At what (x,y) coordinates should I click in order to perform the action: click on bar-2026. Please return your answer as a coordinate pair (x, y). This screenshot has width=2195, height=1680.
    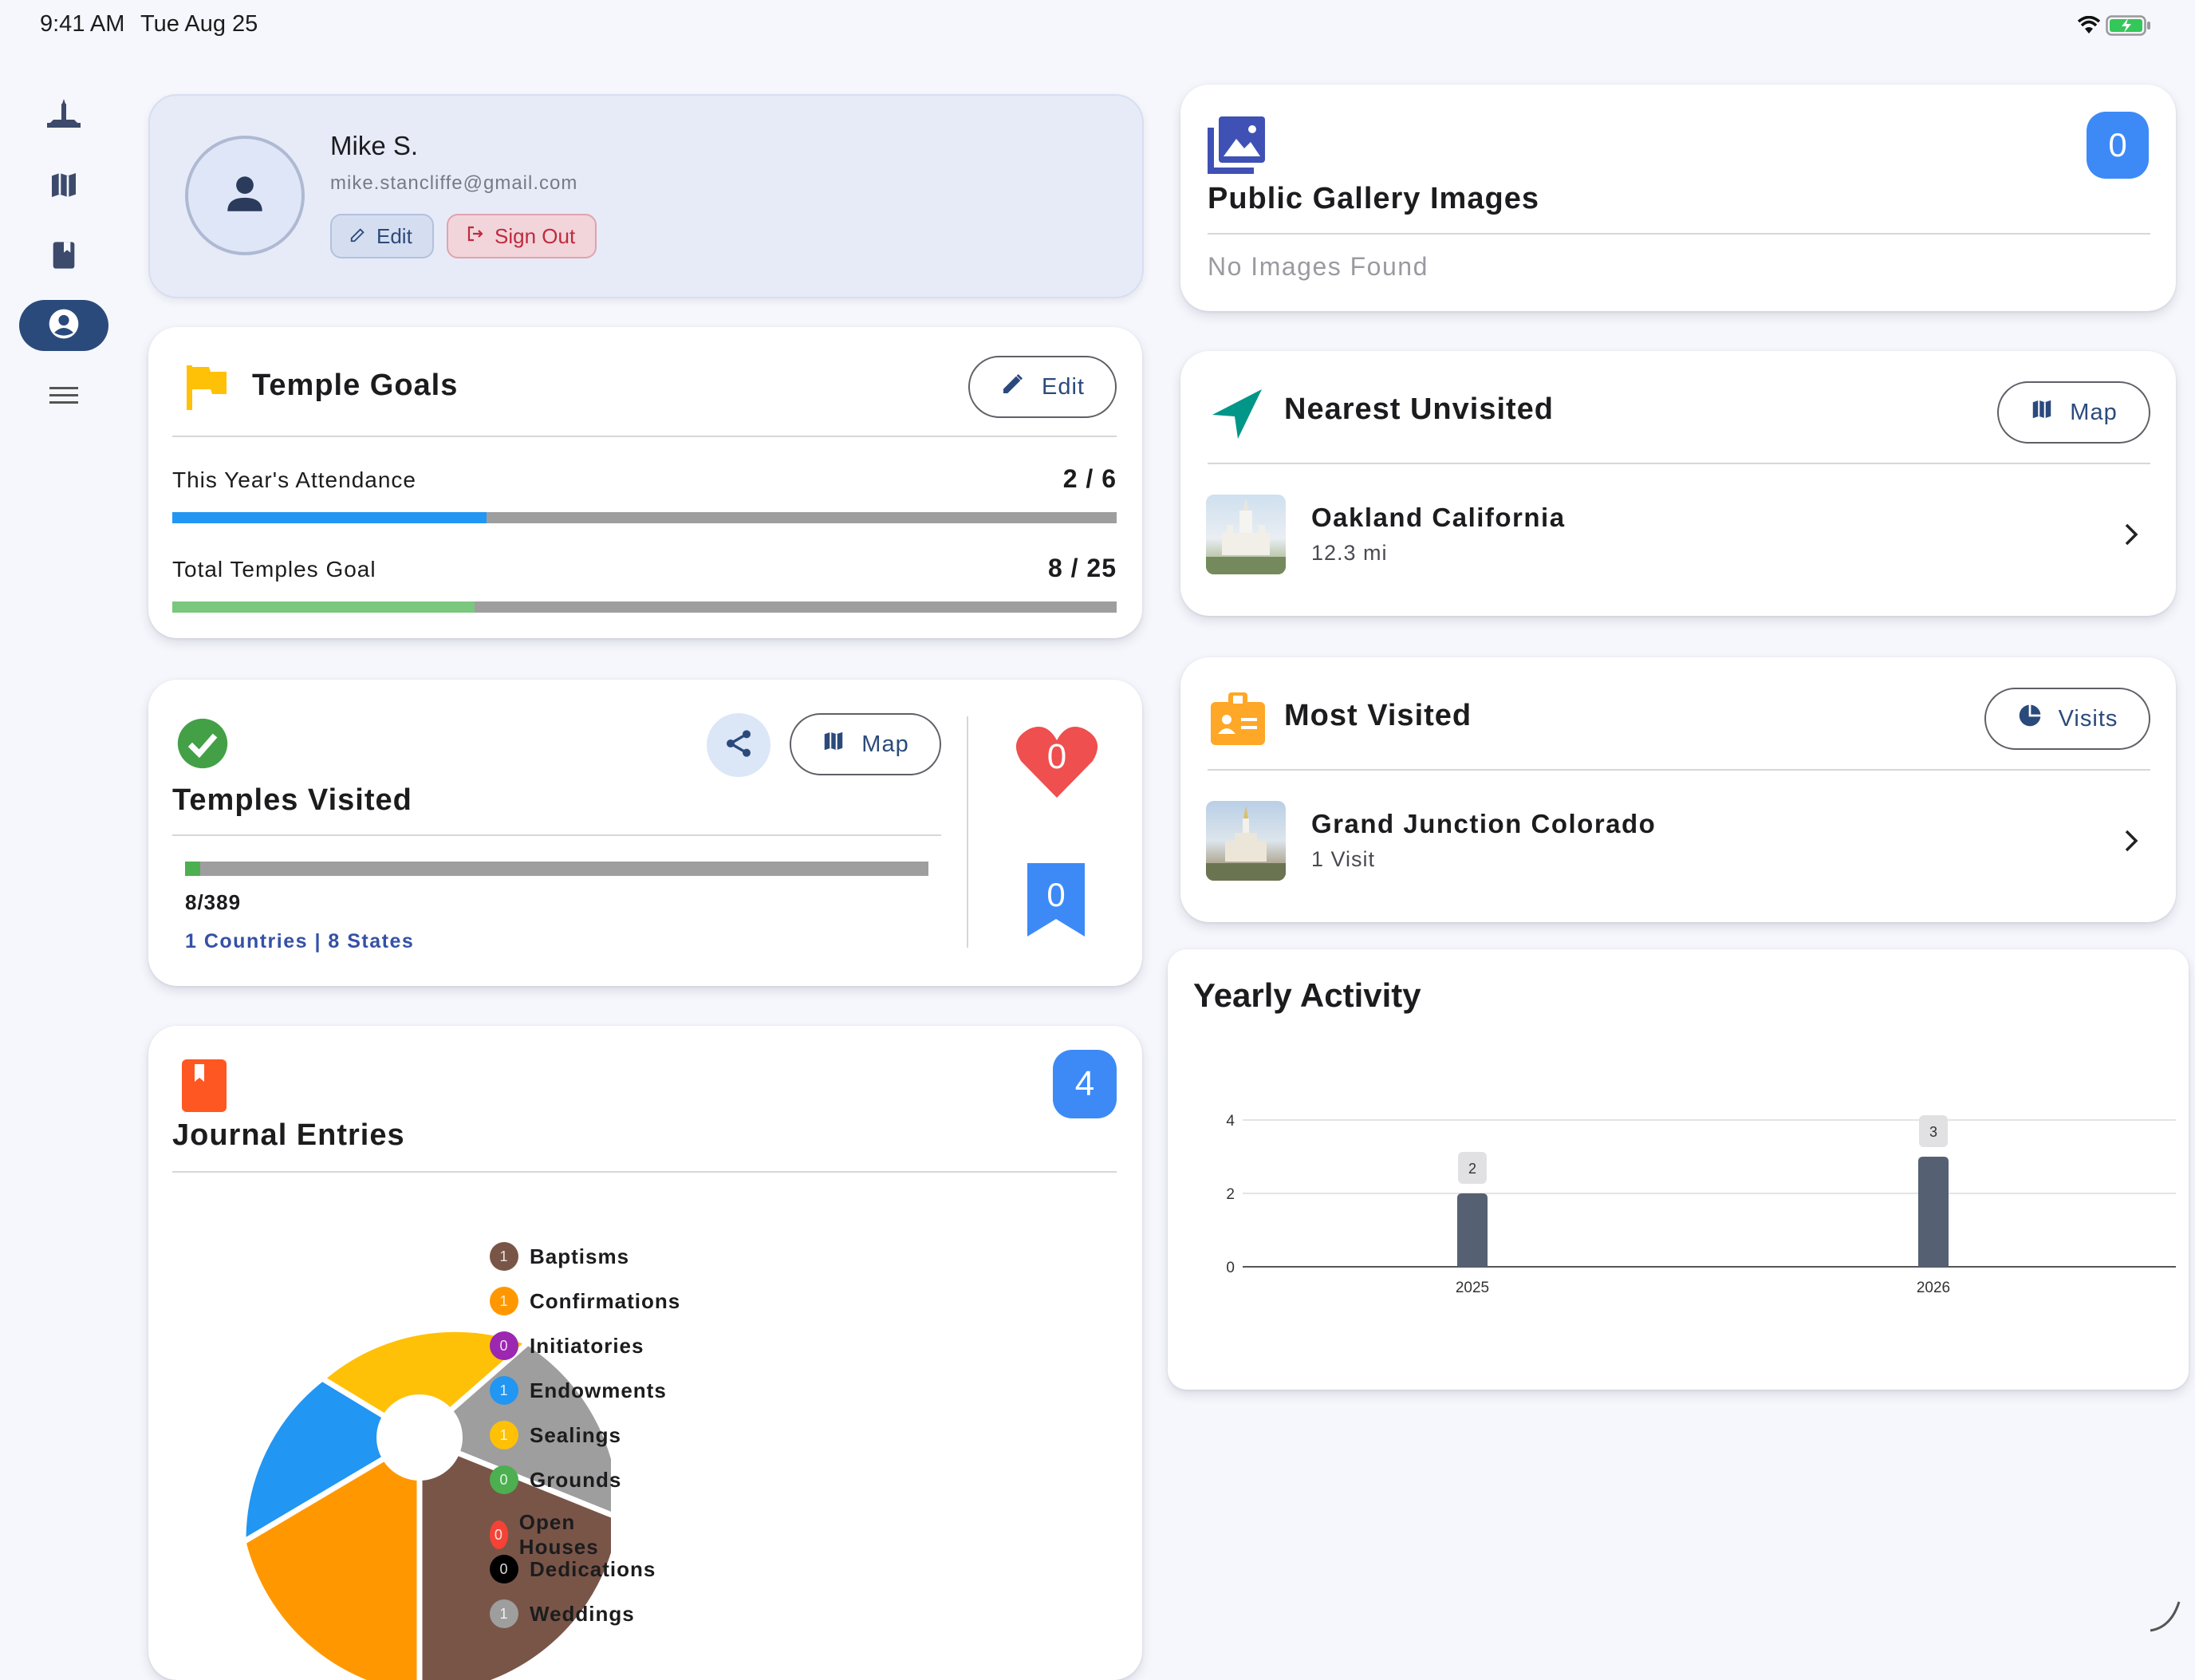
    Looking at the image, I should click on (1933, 1212).